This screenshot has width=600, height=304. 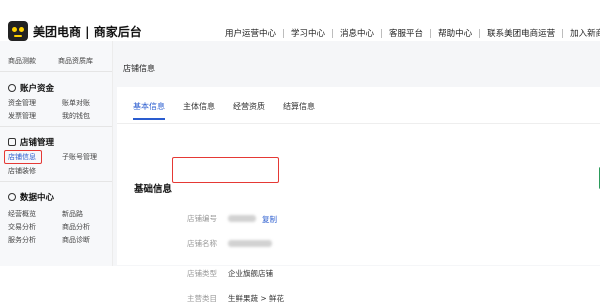 What do you see at coordinates (358, 123) in the screenshot?
I see `tab-divider` at bounding box center [358, 123].